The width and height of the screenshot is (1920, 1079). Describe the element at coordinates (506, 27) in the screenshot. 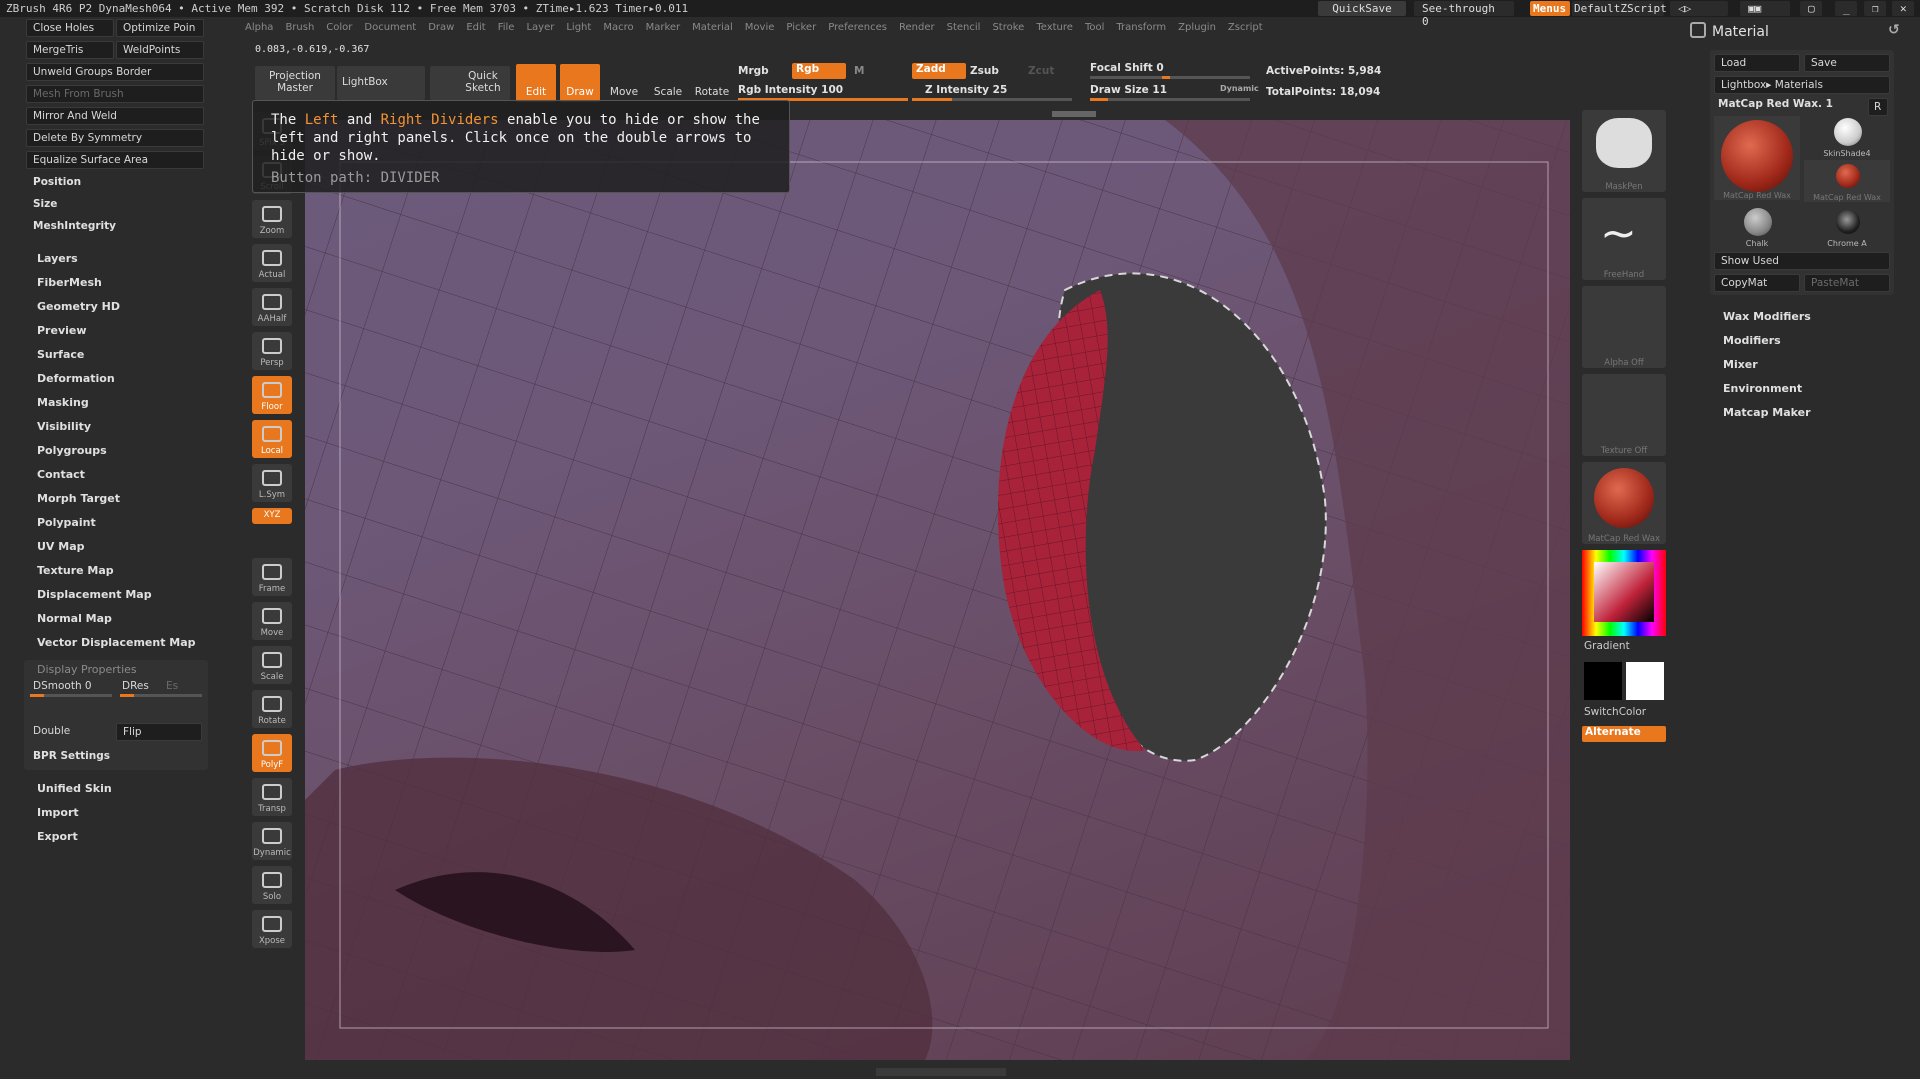

I see `menu-file: File` at that location.